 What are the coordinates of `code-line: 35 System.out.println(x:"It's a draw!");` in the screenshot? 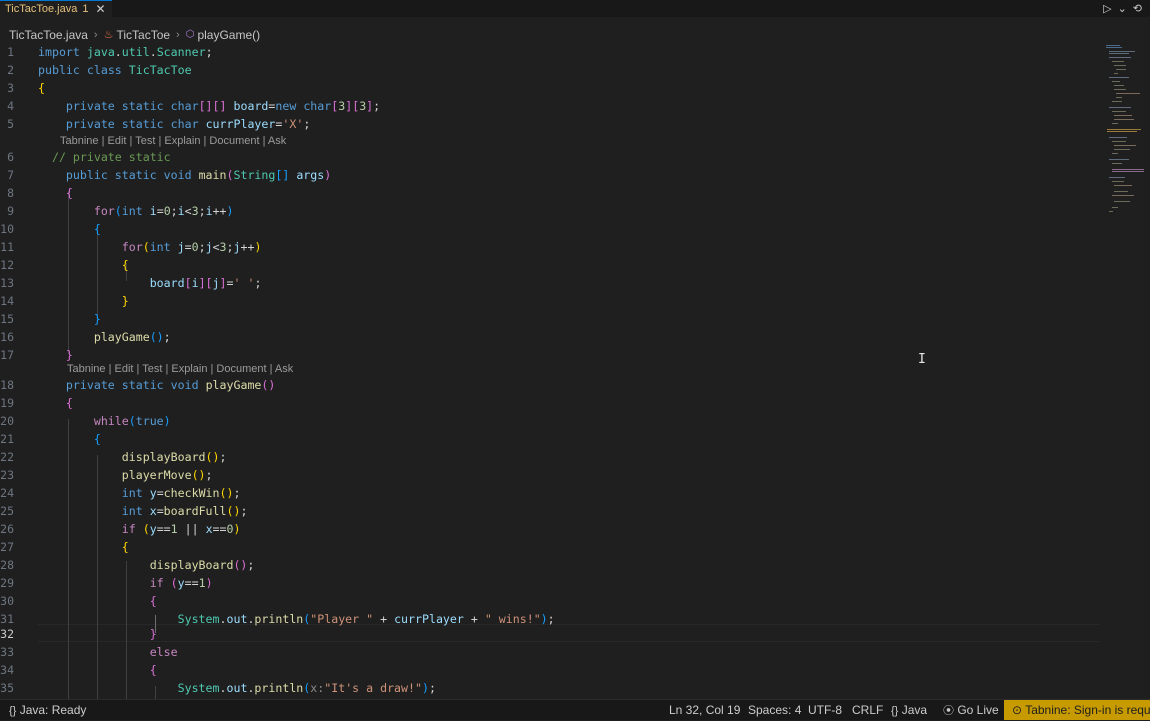 It's located at (550, 688).